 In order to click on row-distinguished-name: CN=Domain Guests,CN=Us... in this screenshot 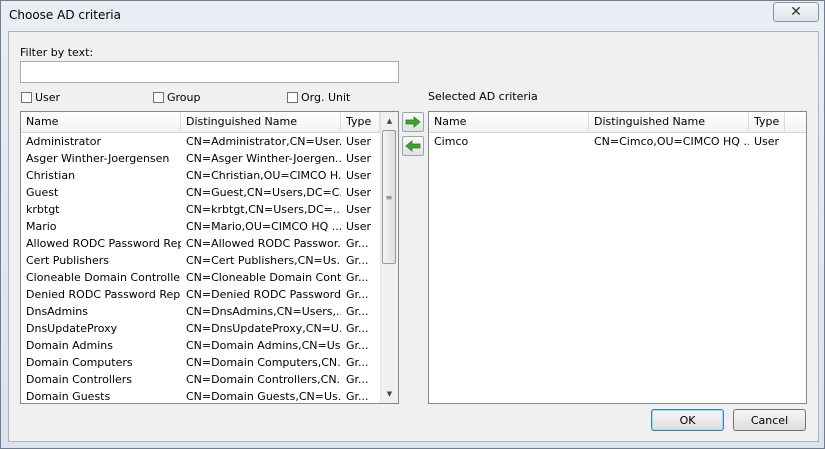, I will do `click(263, 396)`.